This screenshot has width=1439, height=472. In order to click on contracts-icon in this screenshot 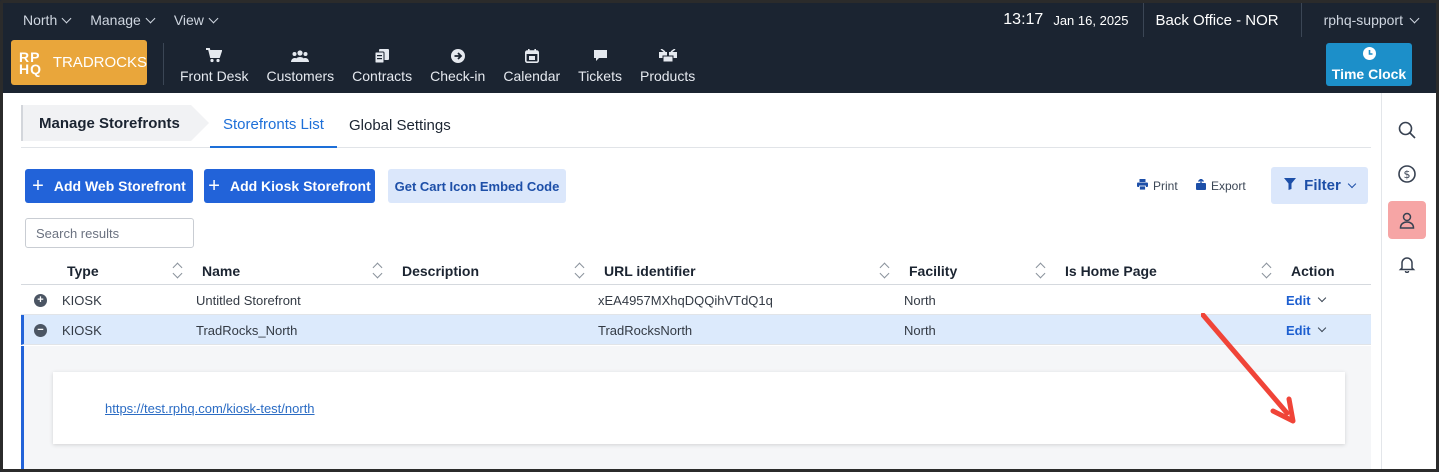, I will do `click(382, 56)`.